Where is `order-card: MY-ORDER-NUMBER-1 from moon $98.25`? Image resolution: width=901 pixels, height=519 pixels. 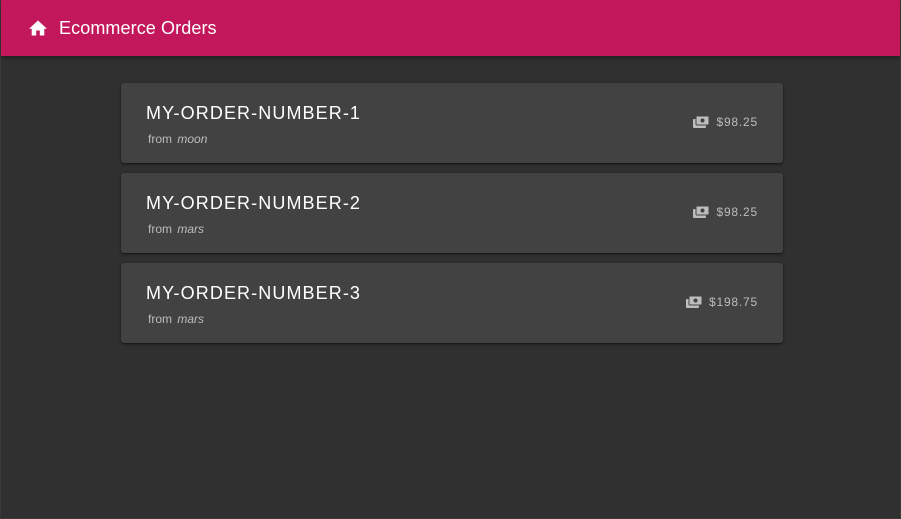
order-card: MY-ORDER-NUMBER-1 from moon $98.25 is located at coordinates (452, 123).